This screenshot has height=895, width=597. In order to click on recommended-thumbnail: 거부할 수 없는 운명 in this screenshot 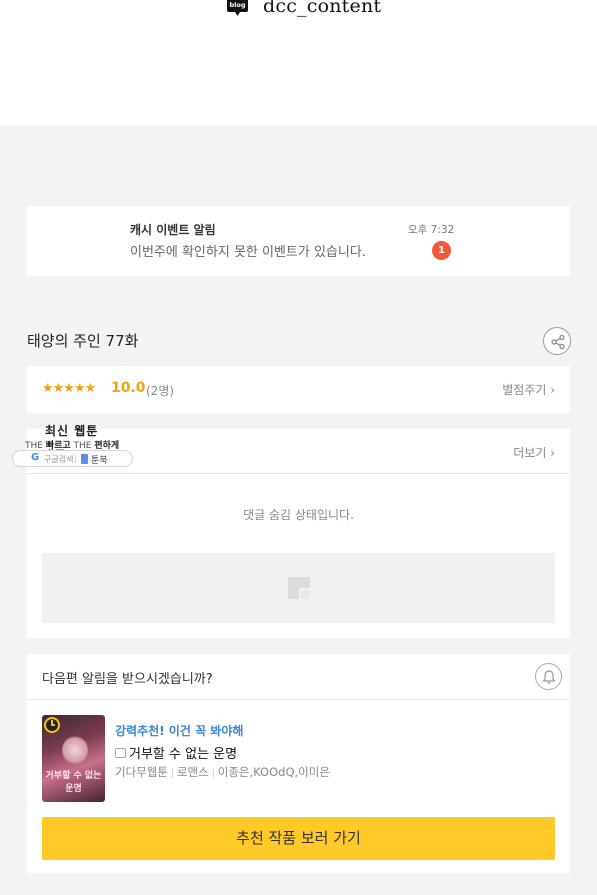, I will do `click(73, 758)`.